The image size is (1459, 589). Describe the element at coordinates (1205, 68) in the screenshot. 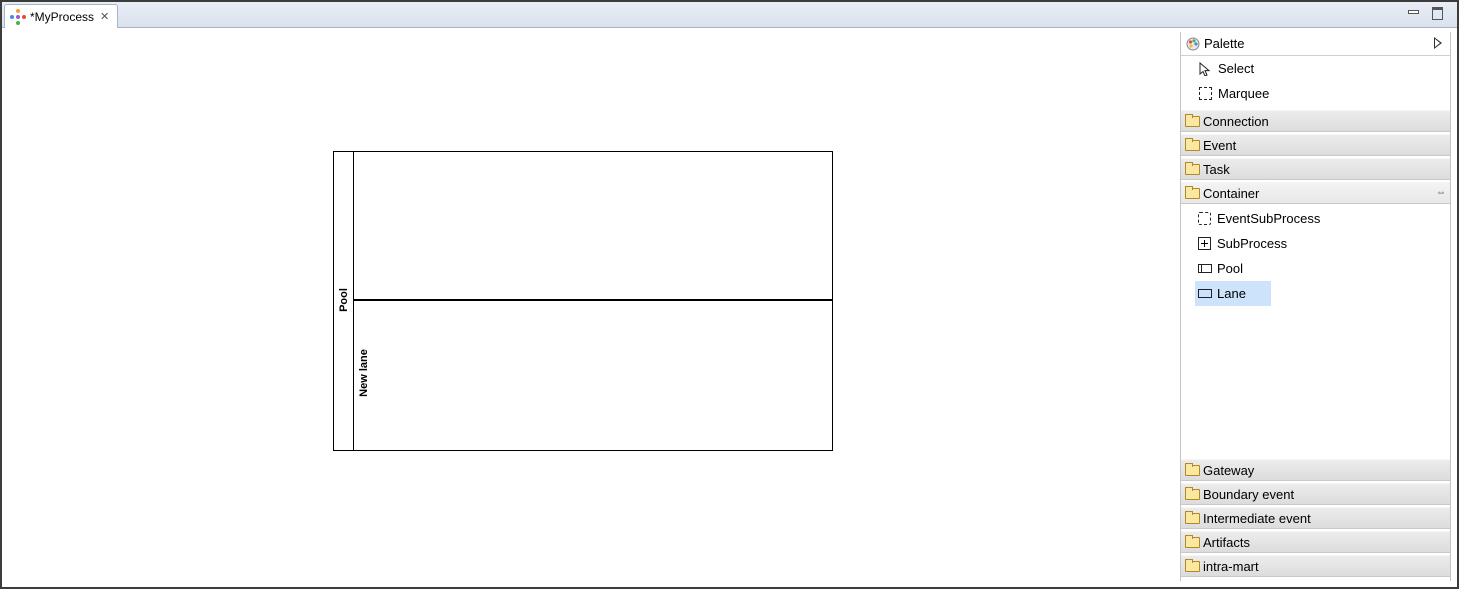

I see `cursor-arrow-icon` at that location.